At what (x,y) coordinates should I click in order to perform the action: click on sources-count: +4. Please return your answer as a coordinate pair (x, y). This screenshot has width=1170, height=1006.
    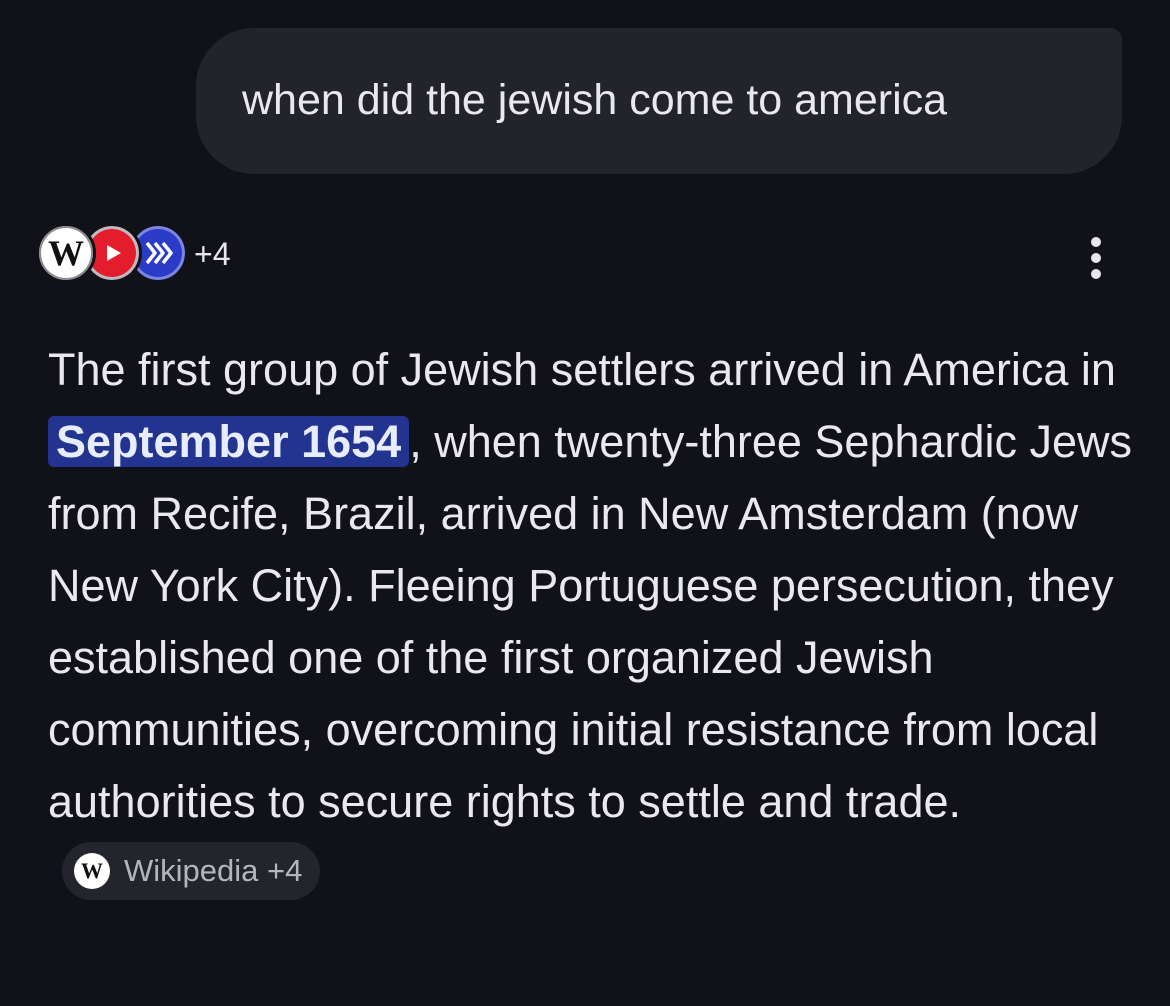
    Looking at the image, I should click on (212, 254).